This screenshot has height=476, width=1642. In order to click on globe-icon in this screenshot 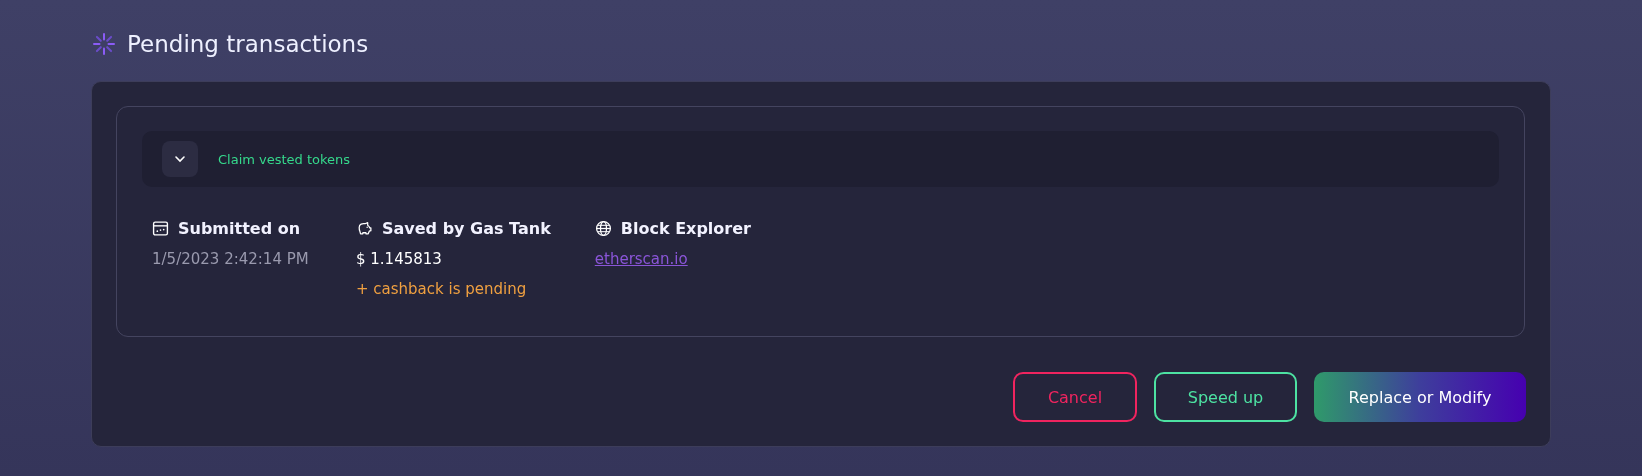, I will do `click(603, 228)`.